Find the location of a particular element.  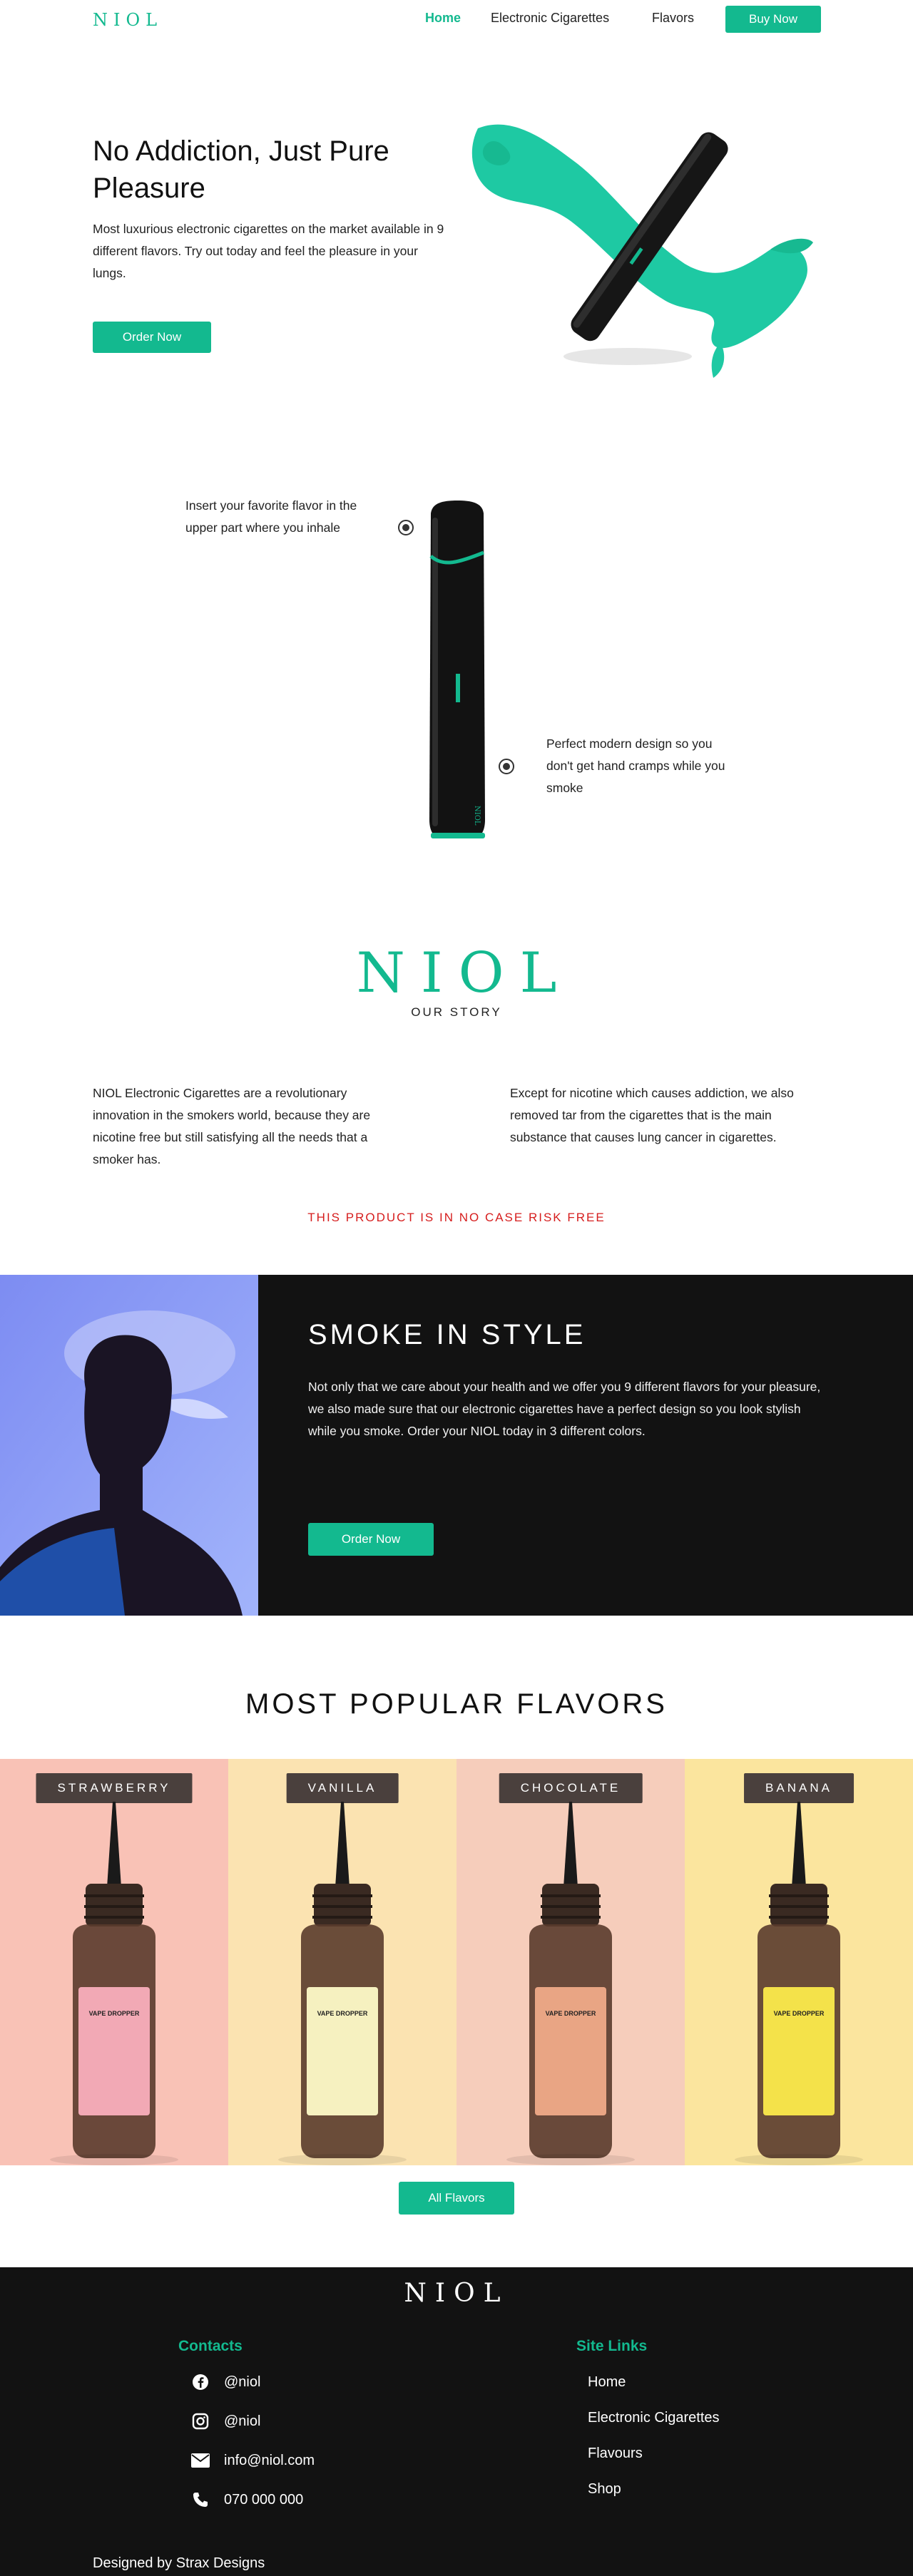

mail-icon is located at coordinates (200, 2460).